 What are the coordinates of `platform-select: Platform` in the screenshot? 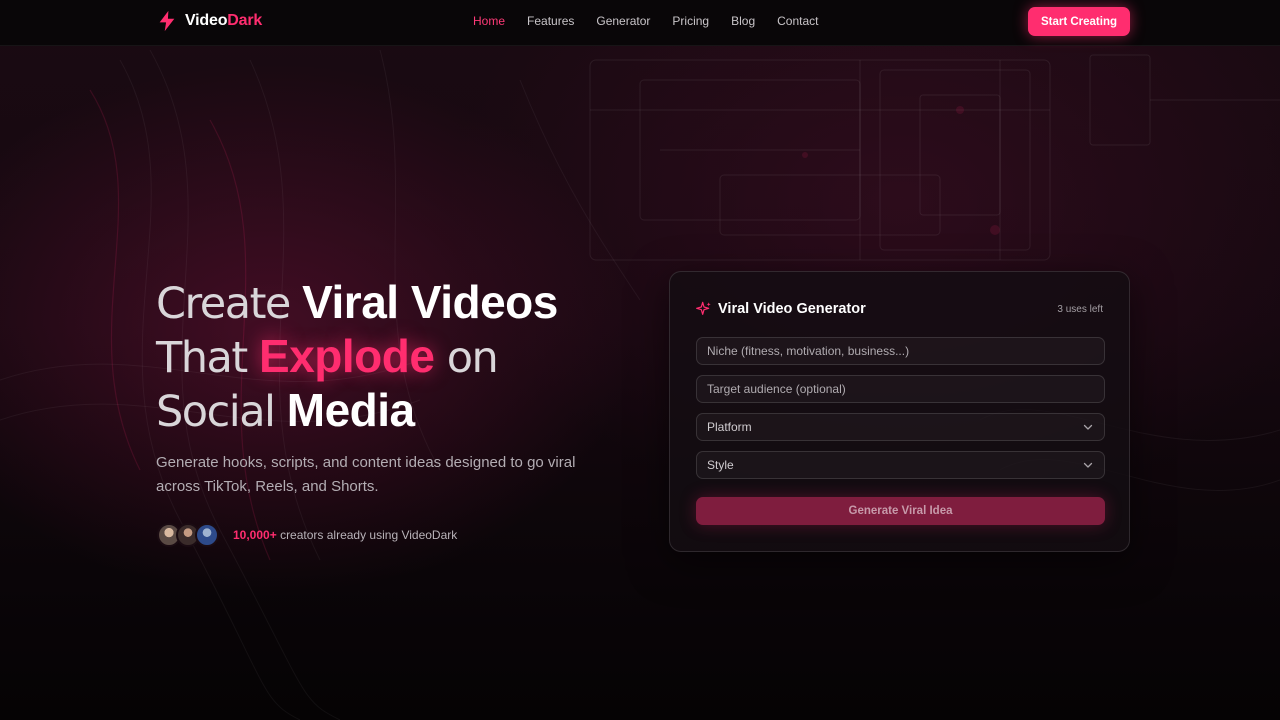 It's located at (900, 427).